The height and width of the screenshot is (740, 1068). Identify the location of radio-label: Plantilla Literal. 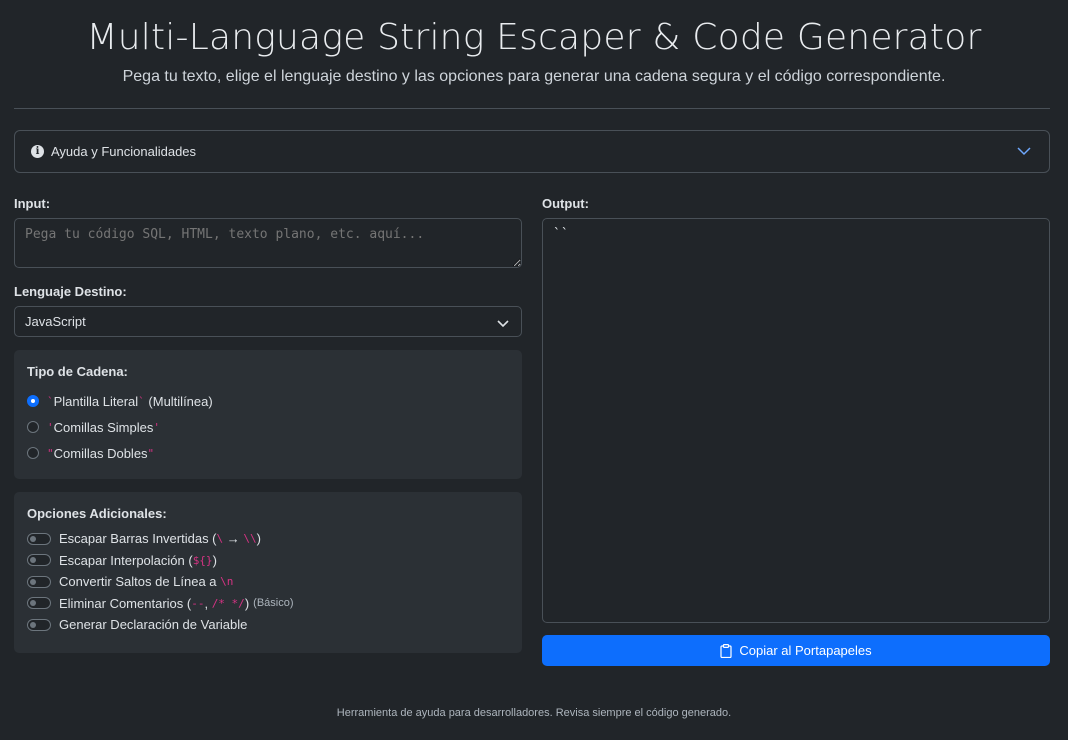
(96, 401).